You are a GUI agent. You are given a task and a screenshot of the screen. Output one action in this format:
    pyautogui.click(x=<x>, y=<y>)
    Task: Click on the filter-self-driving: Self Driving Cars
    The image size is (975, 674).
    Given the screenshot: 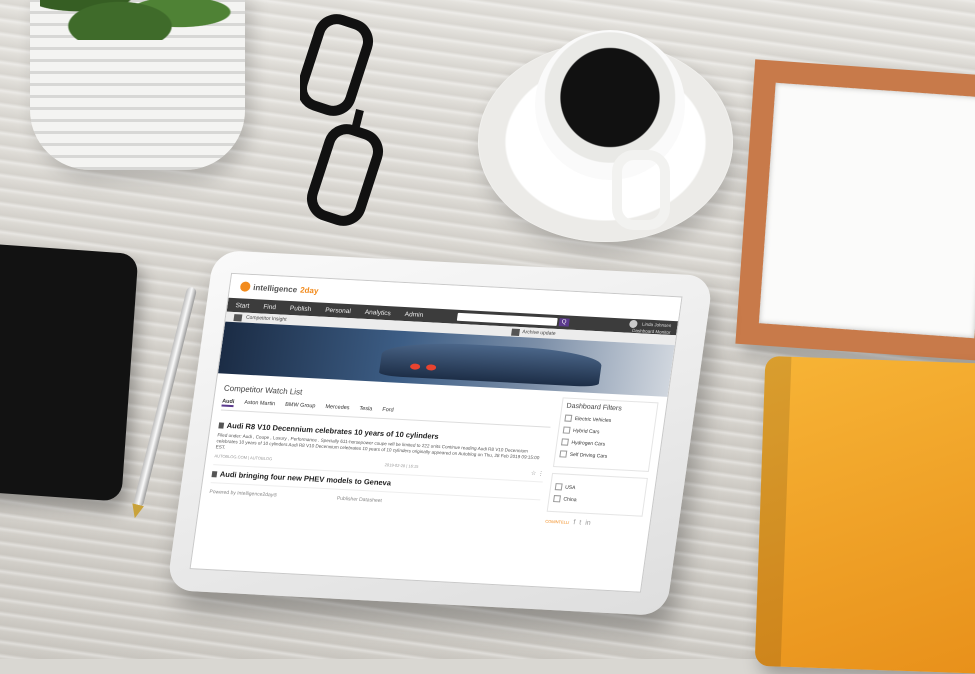 What is the action you would take?
    pyautogui.click(x=602, y=455)
    